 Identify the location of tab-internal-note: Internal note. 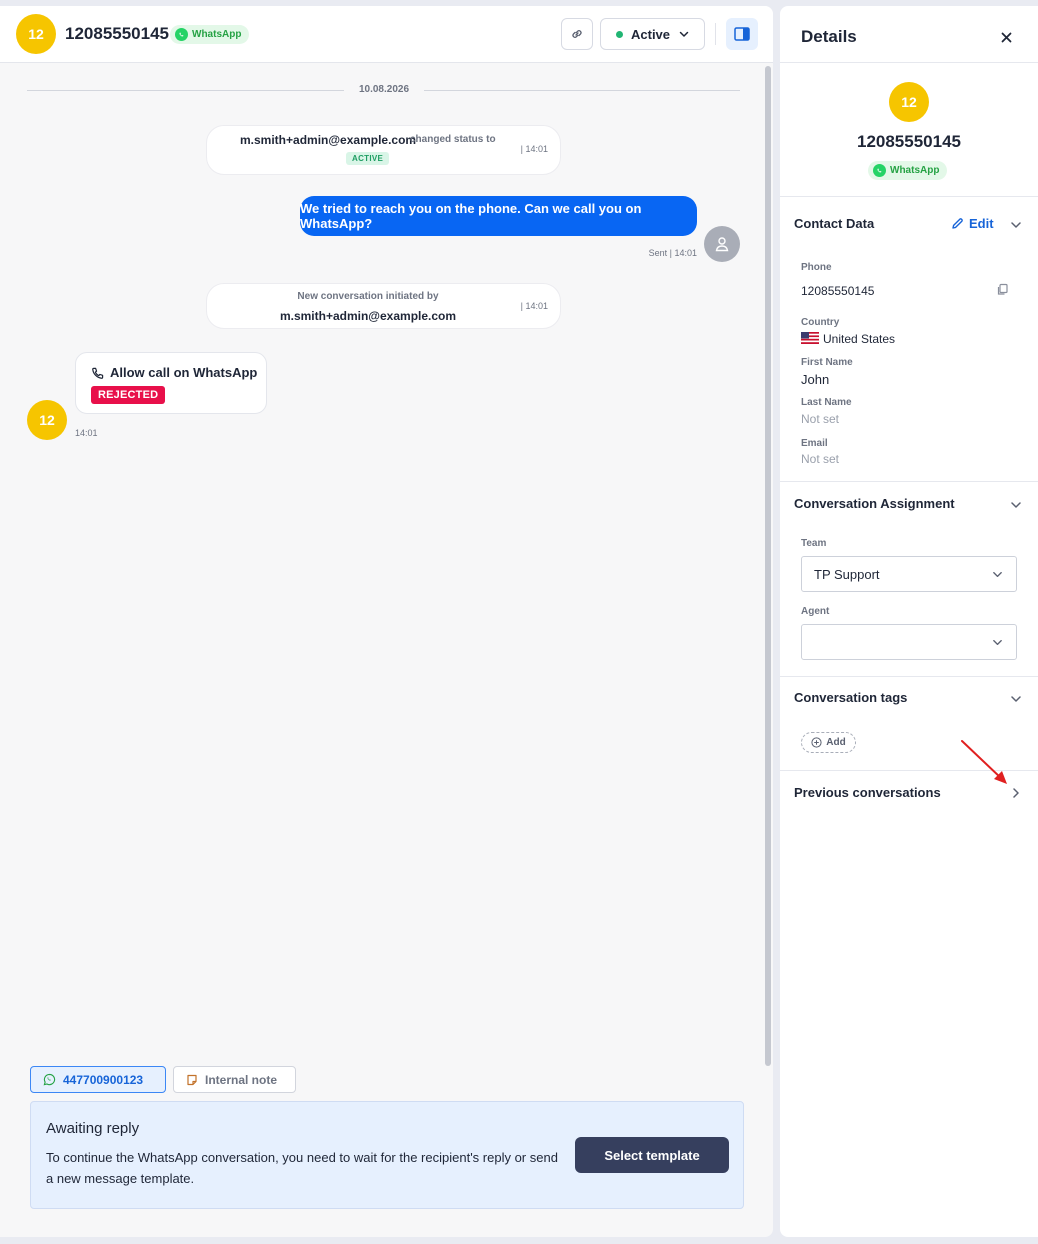
(234, 1079).